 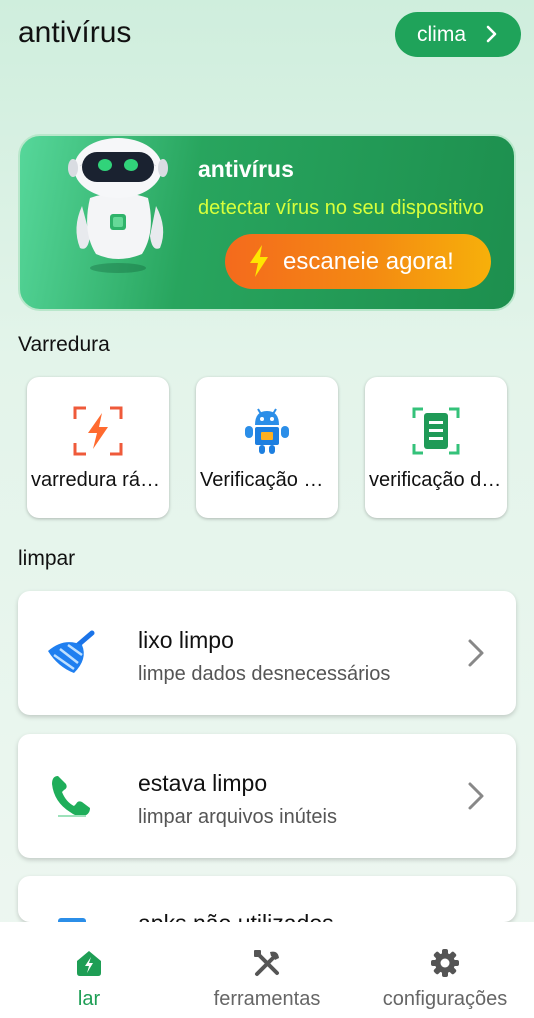 What do you see at coordinates (64, 344) in the screenshot?
I see `scan-section-label: Varredura` at bounding box center [64, 344].